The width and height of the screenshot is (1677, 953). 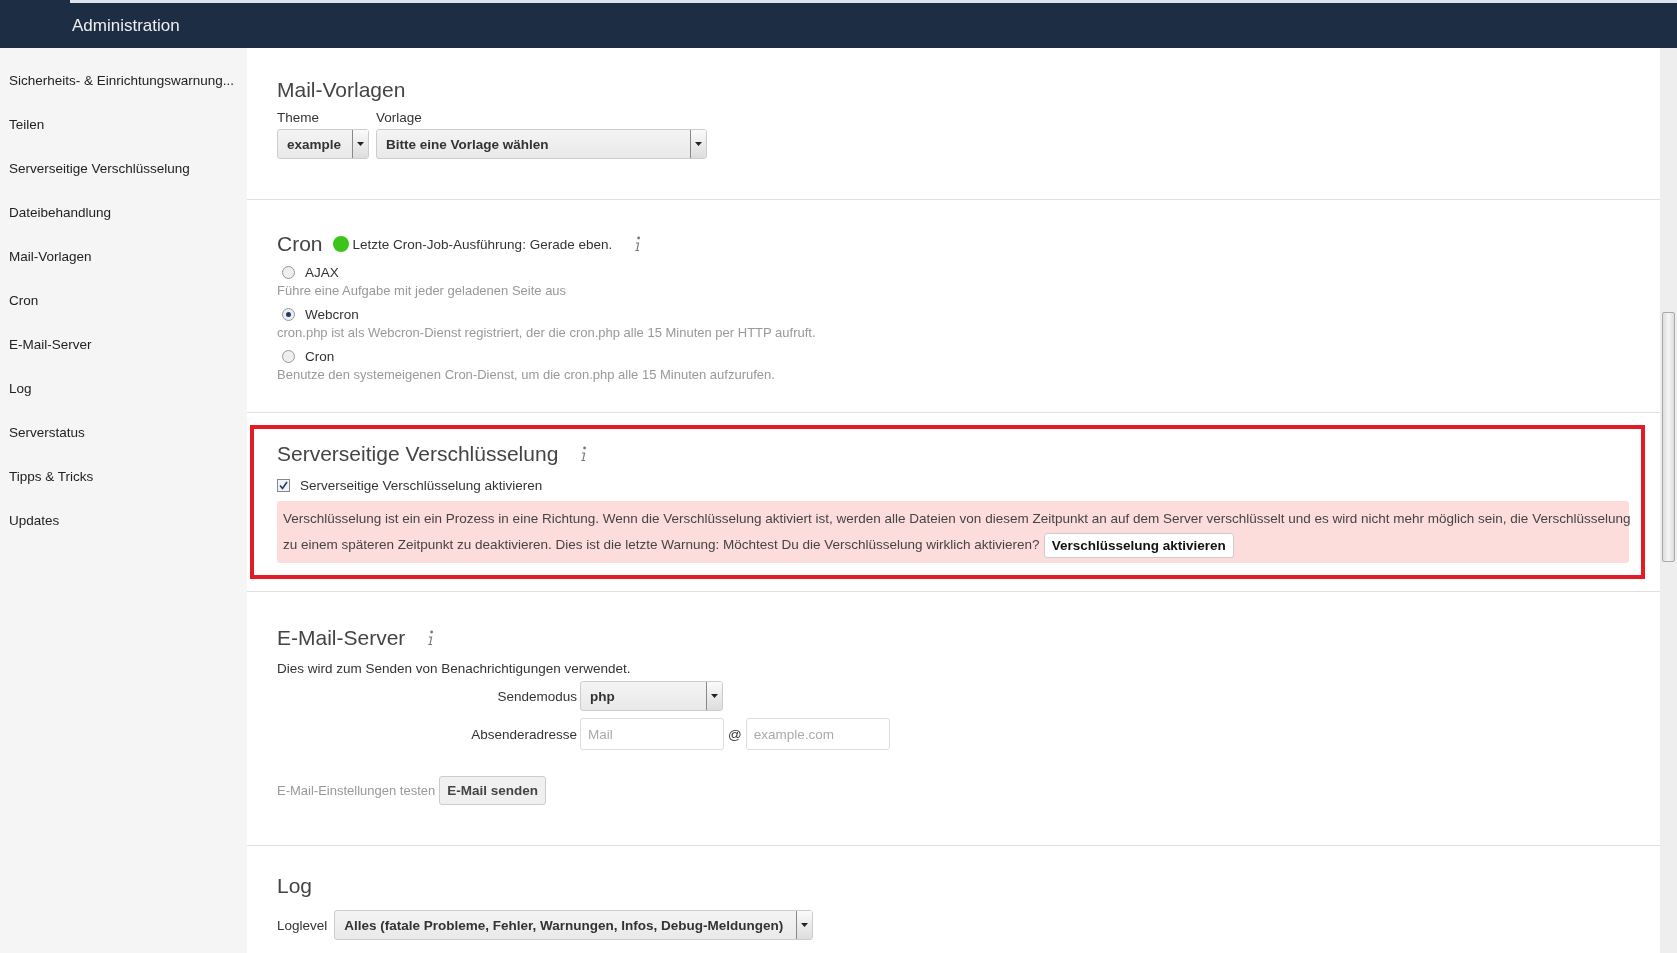 I want to click on field-label: Loglevel, so click(x=302, y=925).